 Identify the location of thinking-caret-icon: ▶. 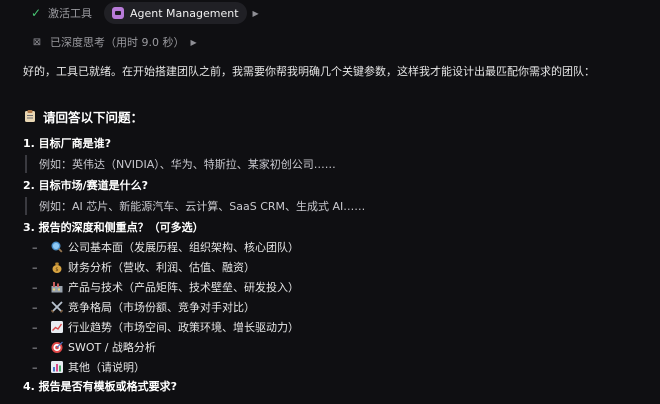
(194, 42).